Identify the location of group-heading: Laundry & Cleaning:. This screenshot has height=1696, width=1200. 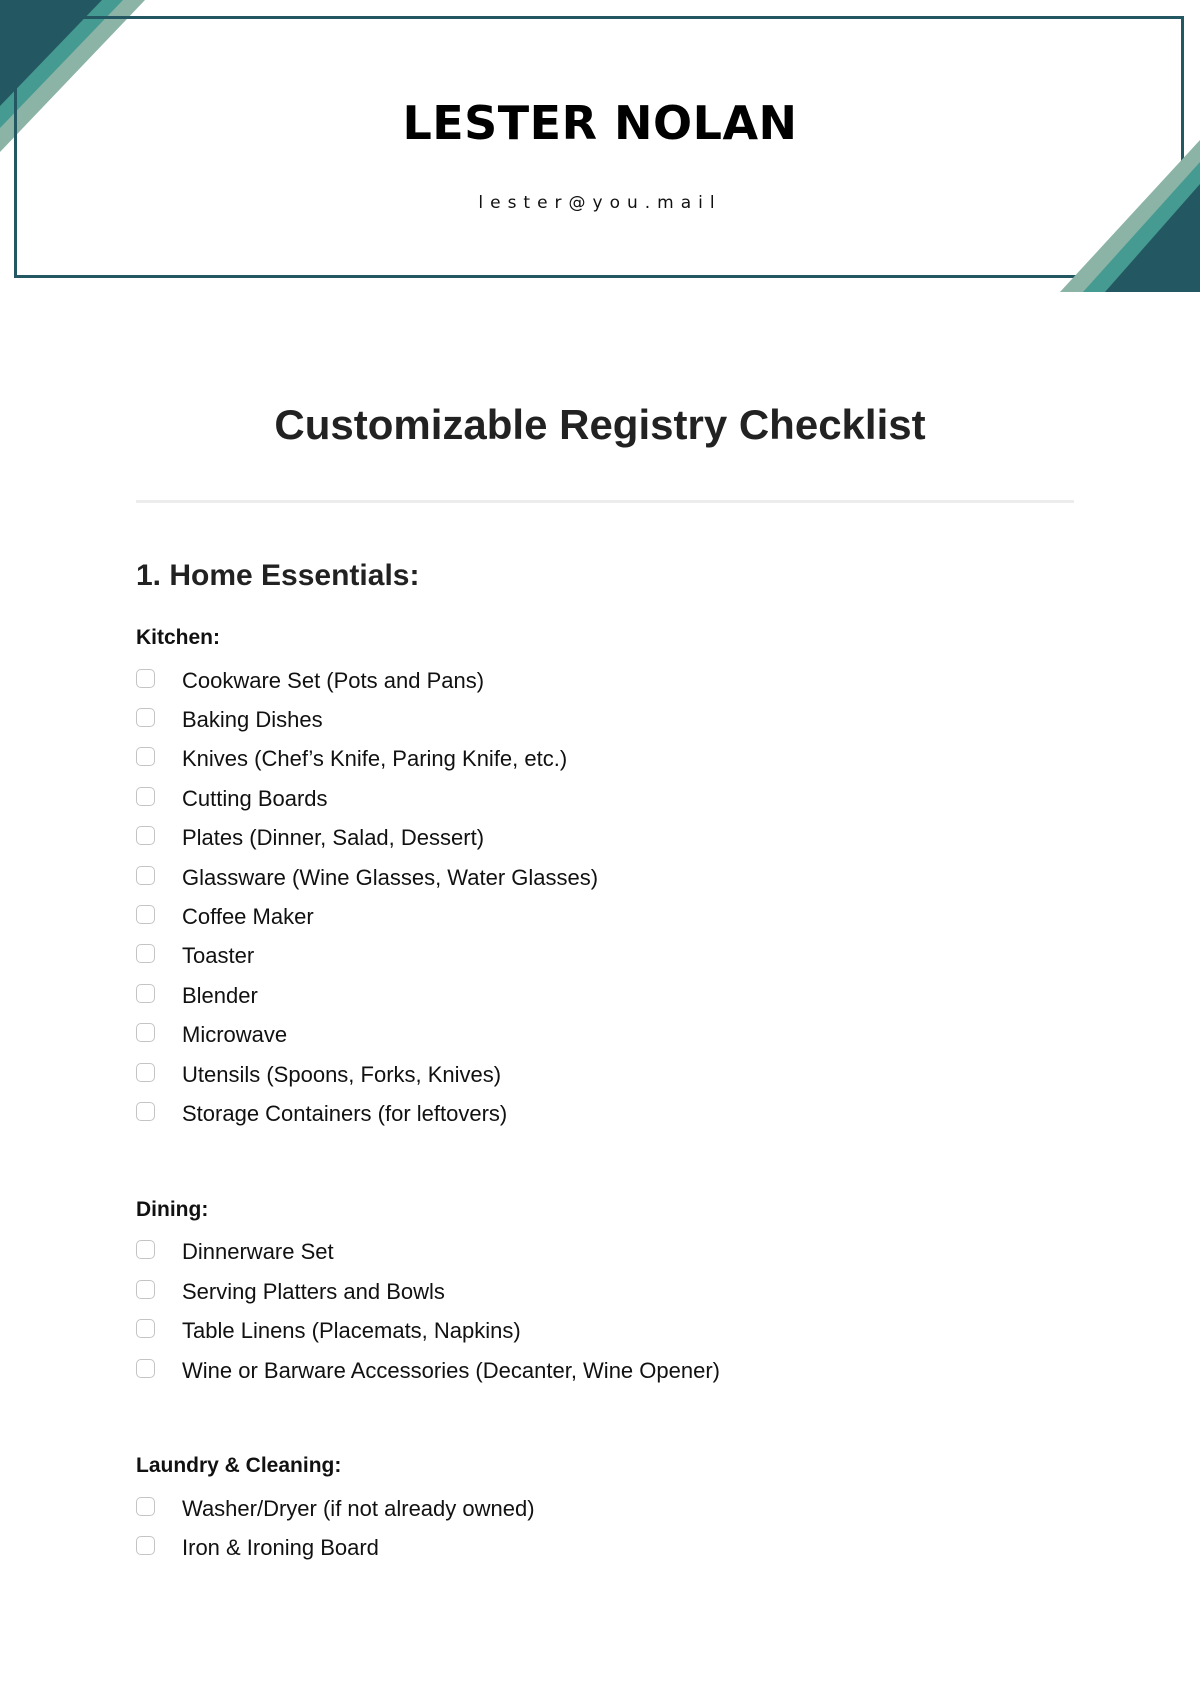
(239, 1466).